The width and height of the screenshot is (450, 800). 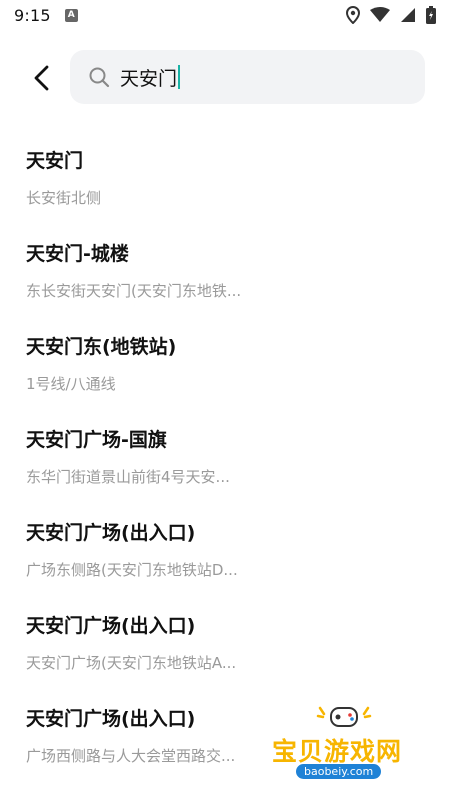 What do you see at coordinates (71, 15) in the screenshot?
I see `notification-icon: A` at bounding box center [71, 15].